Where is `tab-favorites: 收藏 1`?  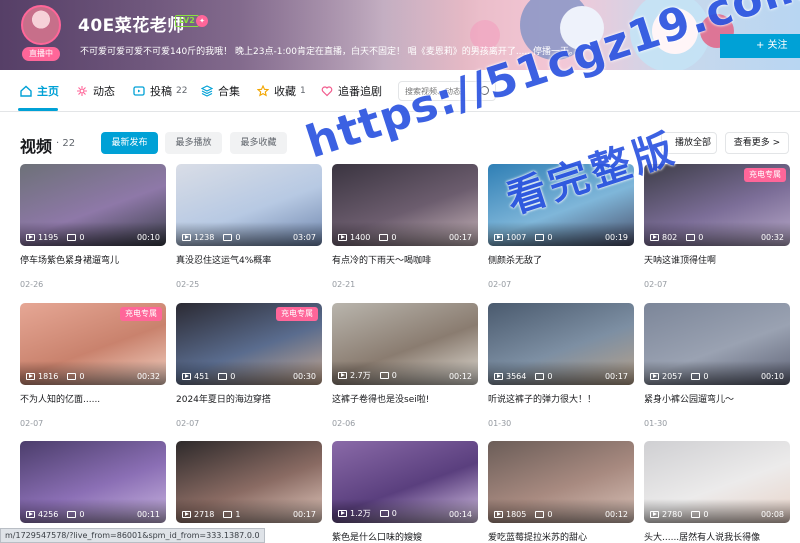
tab-favorites: 收藏 1 is located at coordinates (281, 91).